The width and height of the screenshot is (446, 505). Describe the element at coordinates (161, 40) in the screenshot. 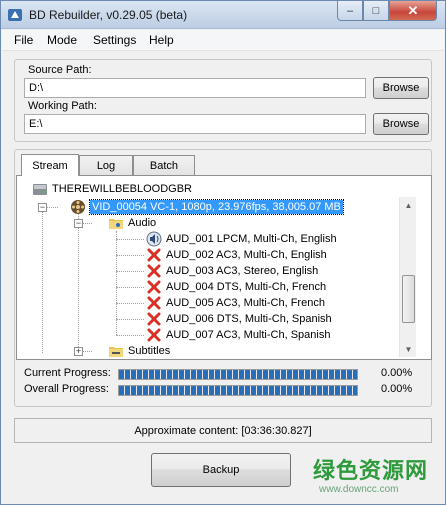

I see `menu-help: Help` at that location.